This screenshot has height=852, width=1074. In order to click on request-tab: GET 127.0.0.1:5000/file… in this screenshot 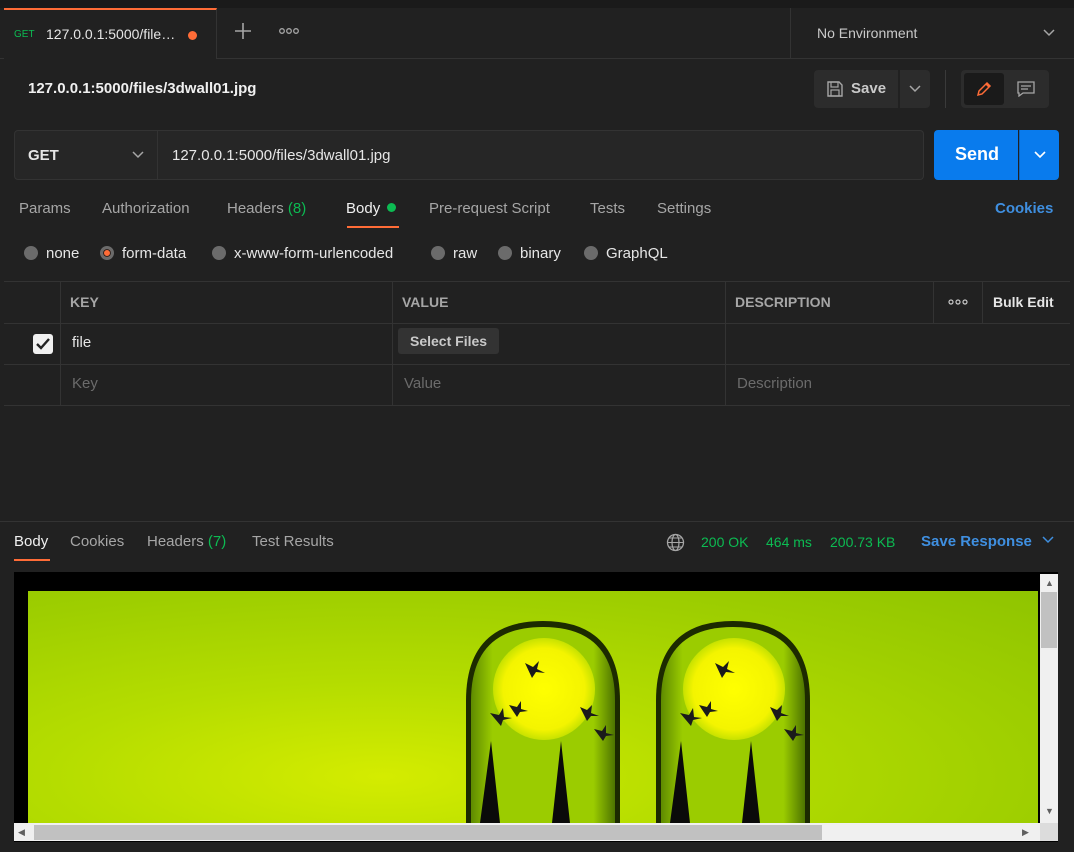, I will do `click(110, 33)`.